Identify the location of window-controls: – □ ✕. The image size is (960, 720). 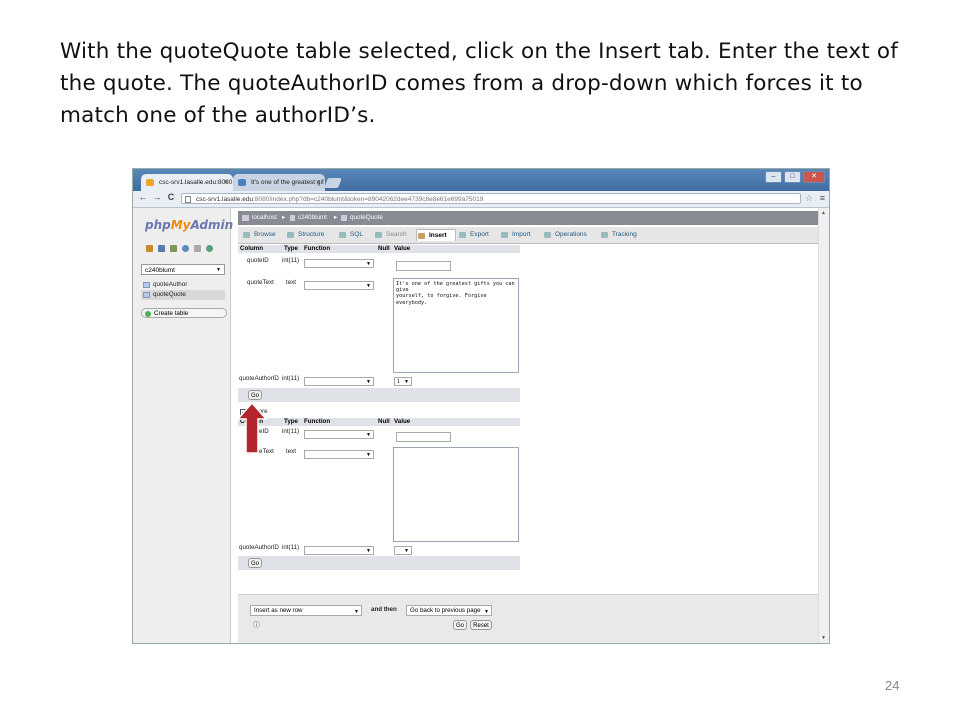
(795, 177).